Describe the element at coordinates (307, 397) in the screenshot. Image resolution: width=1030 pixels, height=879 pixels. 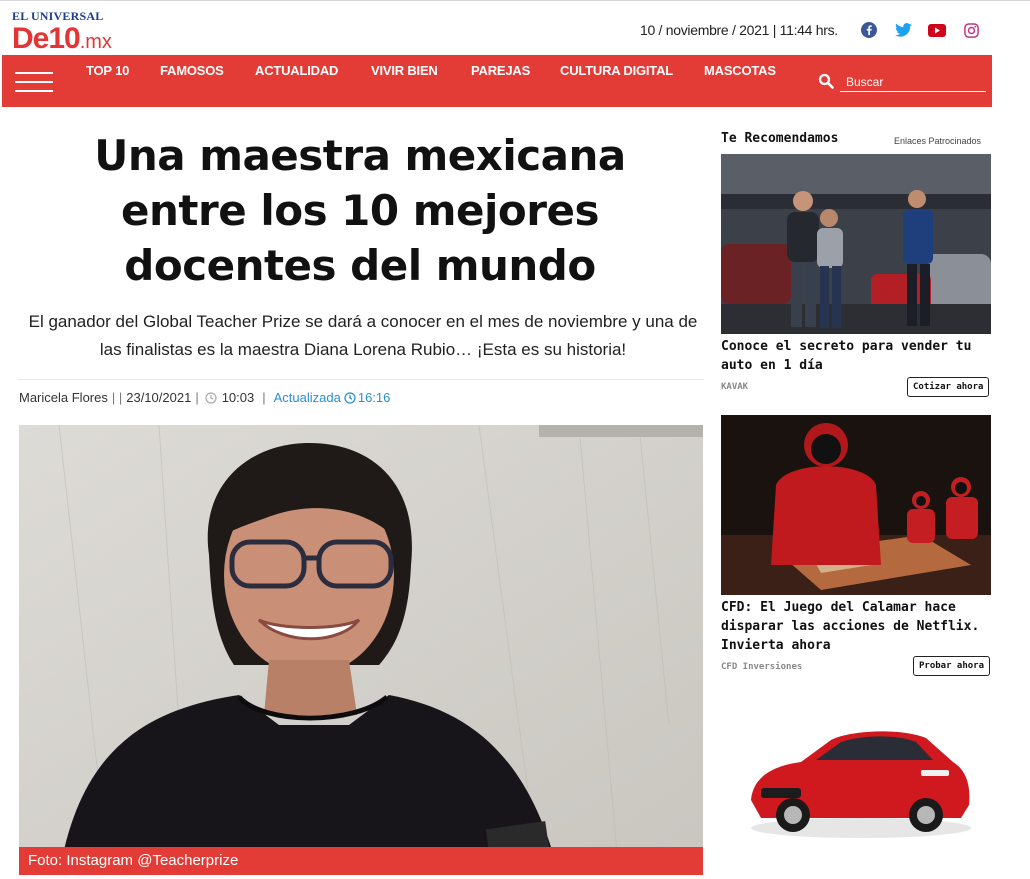
I see `updated-label: Actualizada` at that location.